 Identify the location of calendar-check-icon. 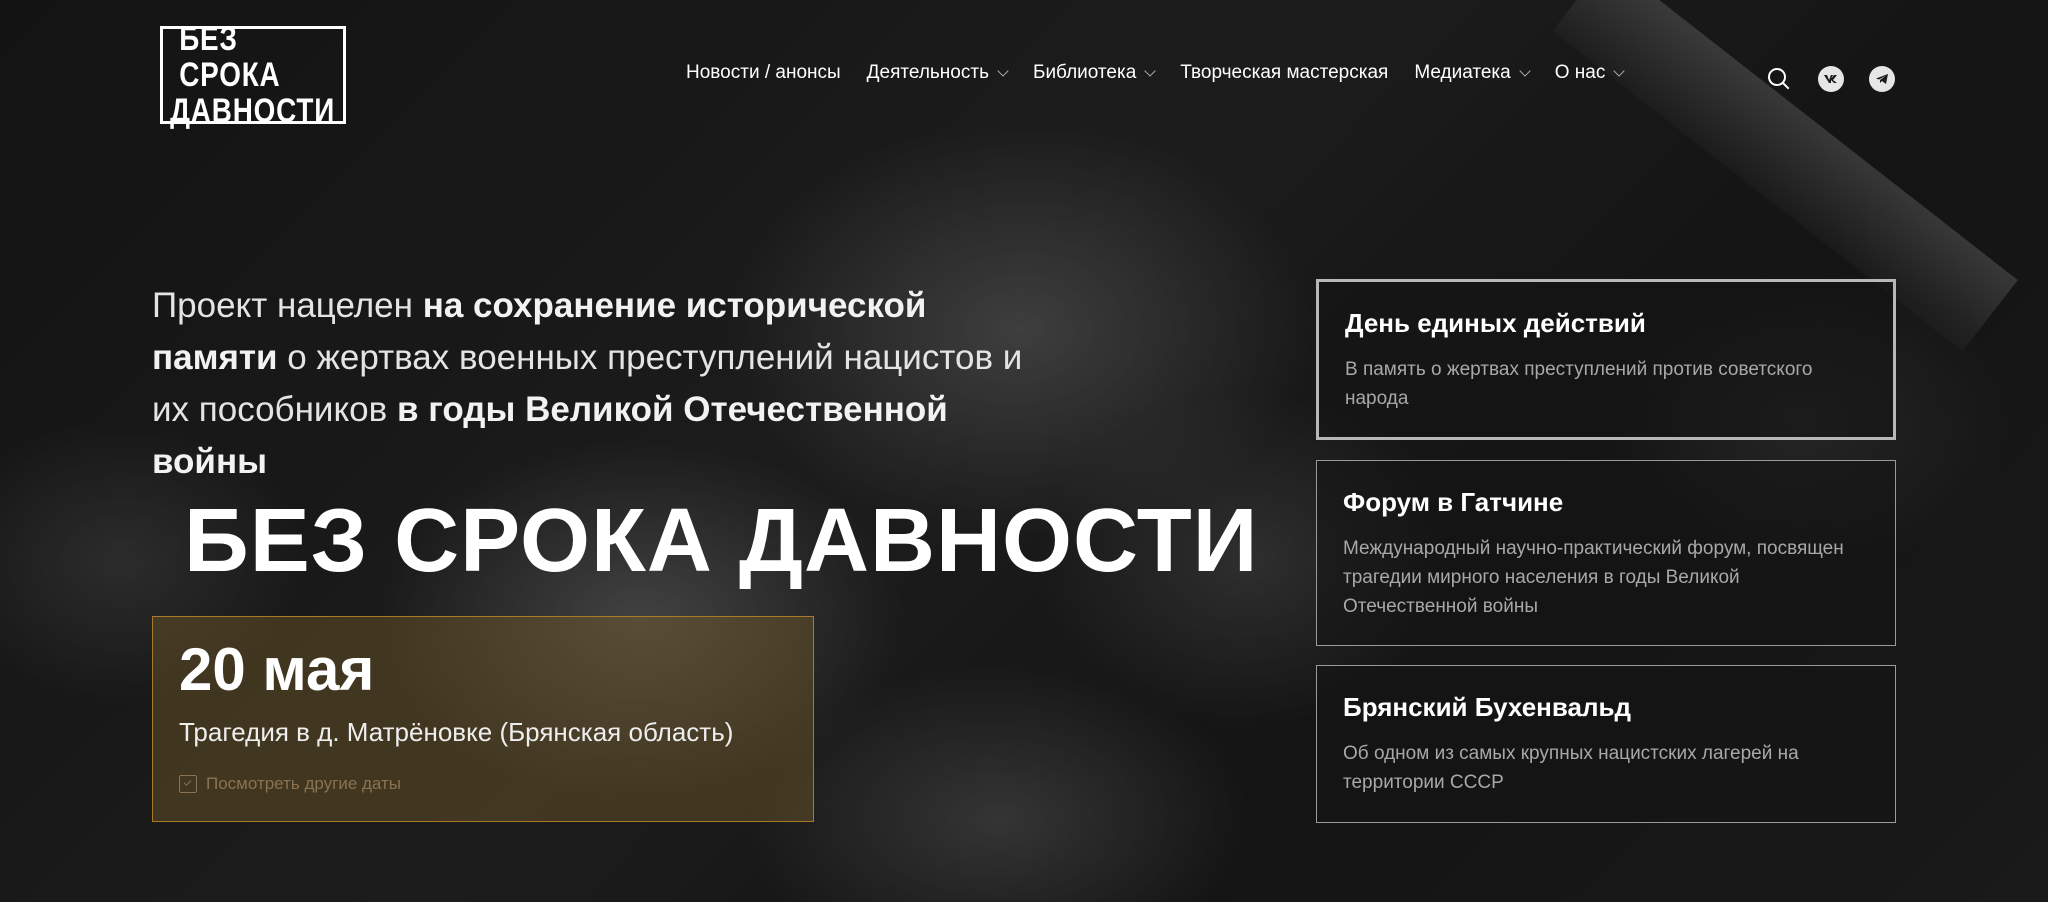
(188, 784).